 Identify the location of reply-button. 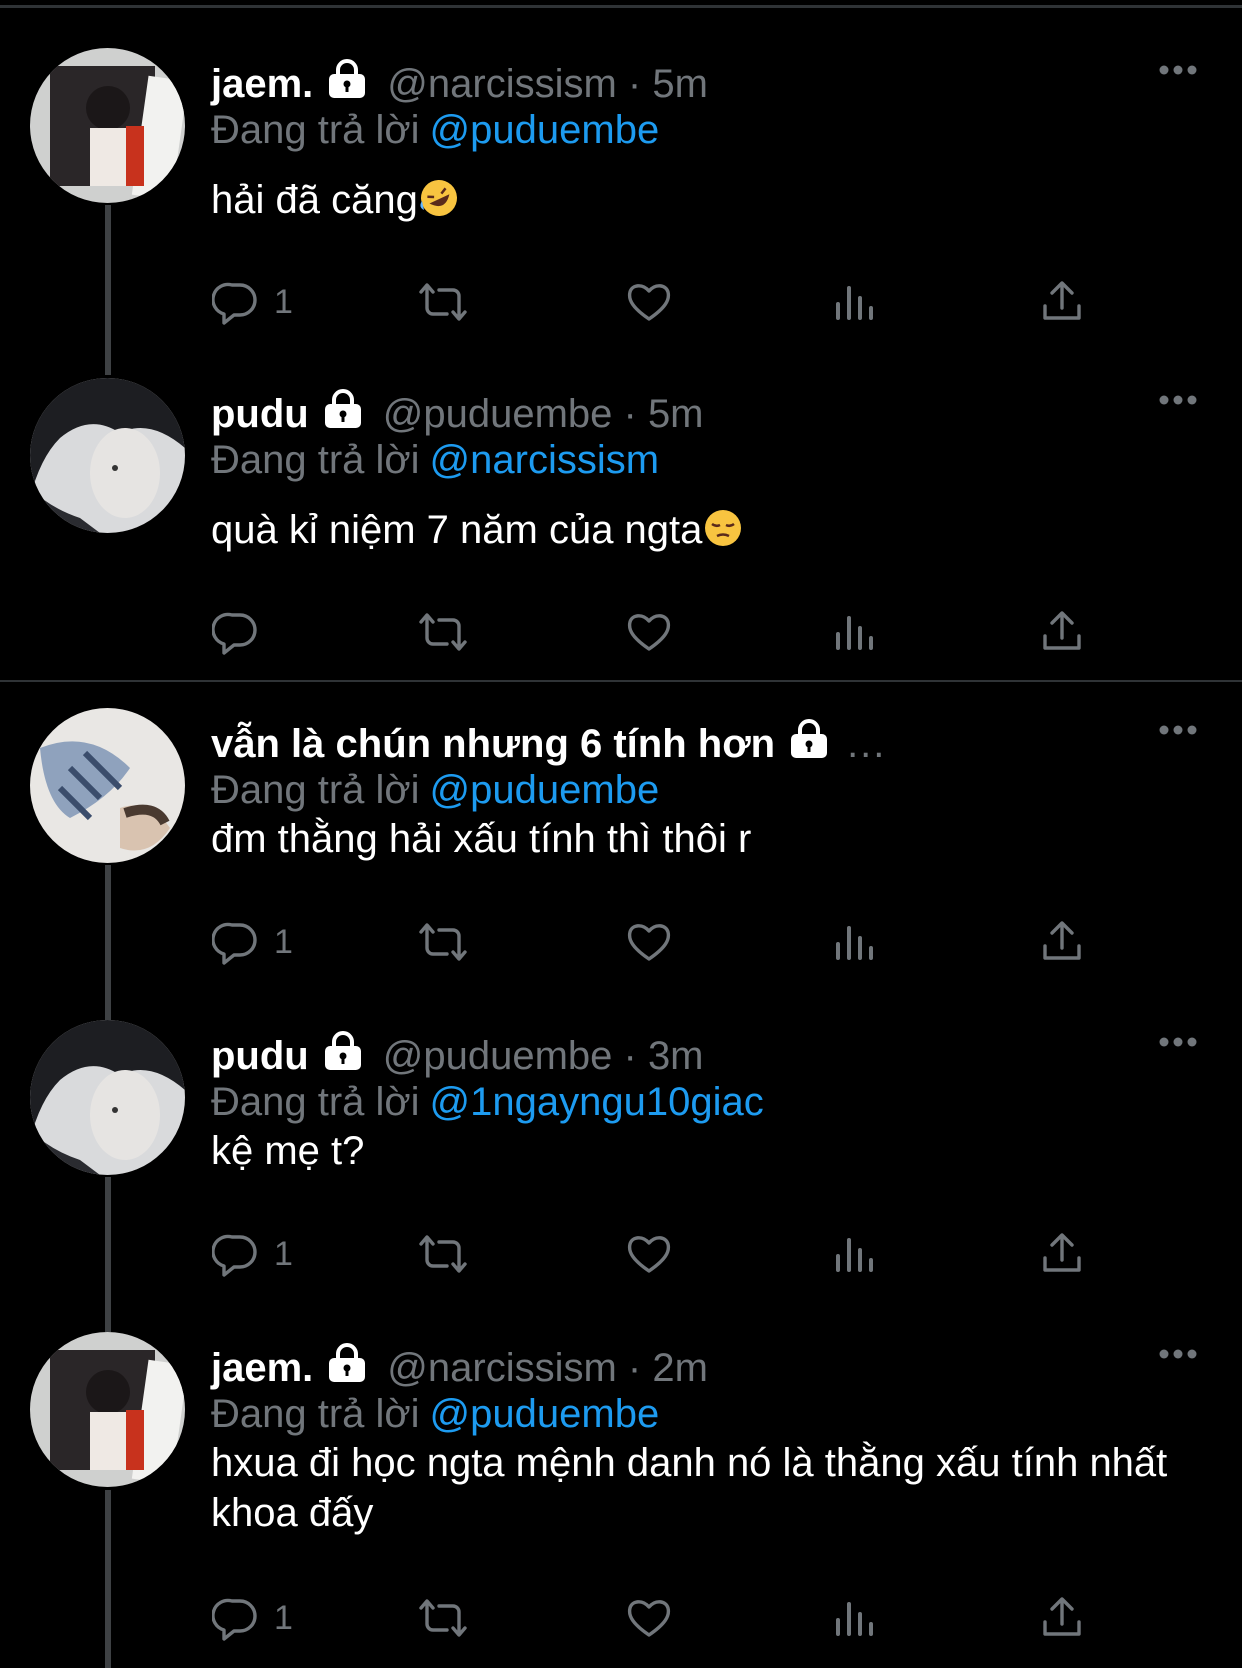
(243, 632).